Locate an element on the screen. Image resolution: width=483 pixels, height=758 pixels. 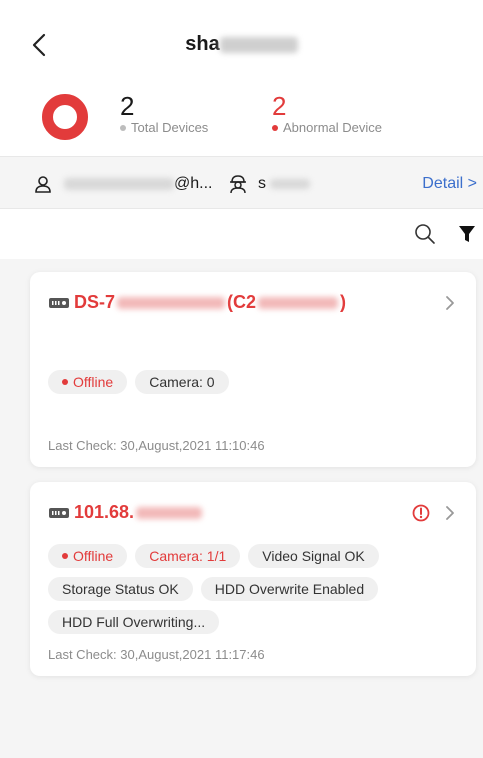
total-dot-icon is located at coordinates (123, 127).